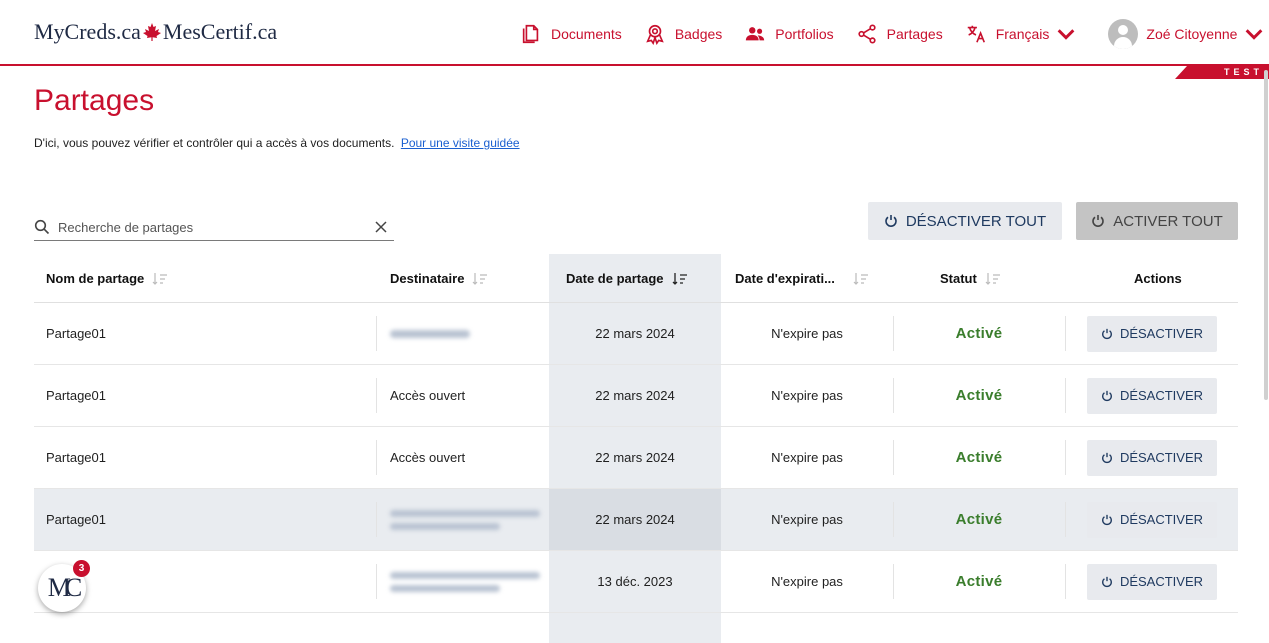  Describe the element at coordinates (530, 34) in the screenshot. I see `documents-icon` at that location.